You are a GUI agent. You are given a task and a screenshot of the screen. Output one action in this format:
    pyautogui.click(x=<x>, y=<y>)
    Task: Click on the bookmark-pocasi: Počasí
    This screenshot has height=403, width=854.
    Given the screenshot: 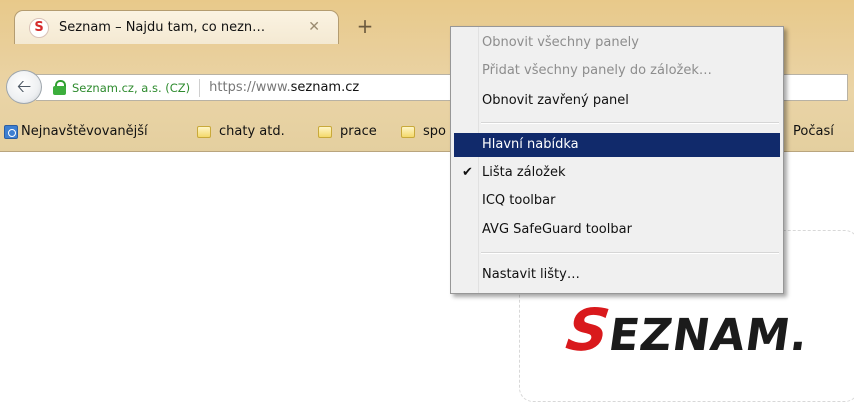 What is the action you would take?
    pyautogui.click(x=813, y=131)
    